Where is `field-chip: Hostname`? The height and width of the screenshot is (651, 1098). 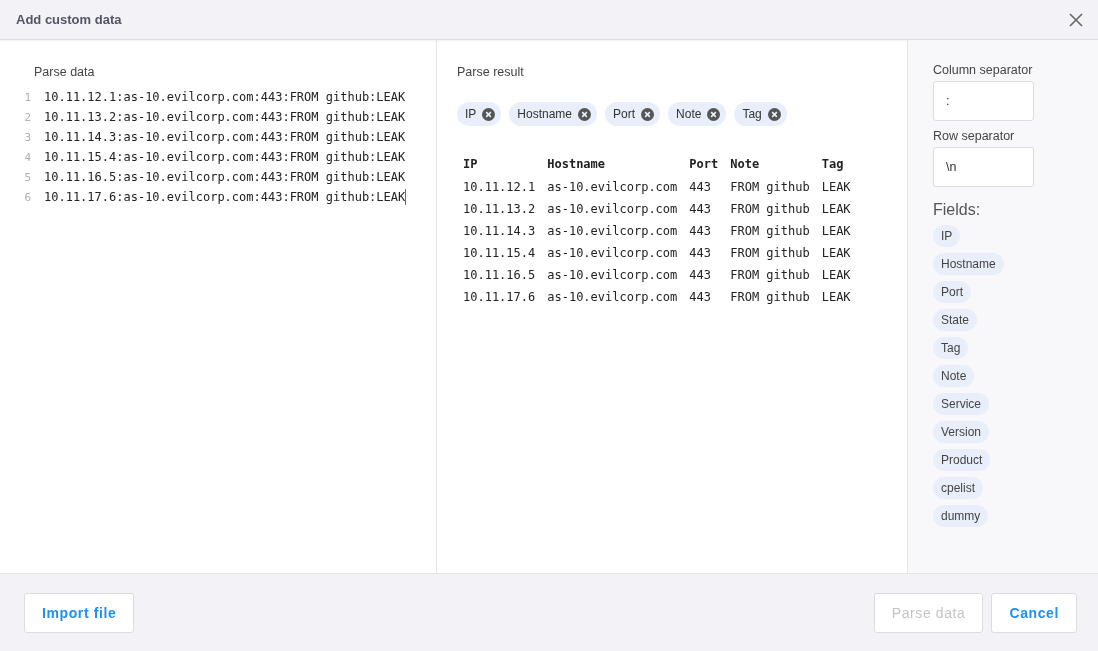 field-chip: Hostname is located at coordinates (968, 264).